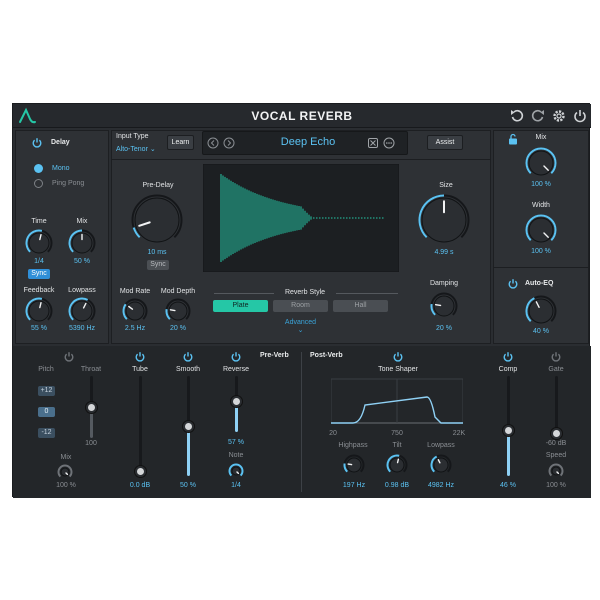  I want to click on reverse-power-icon, so click(236, 357).